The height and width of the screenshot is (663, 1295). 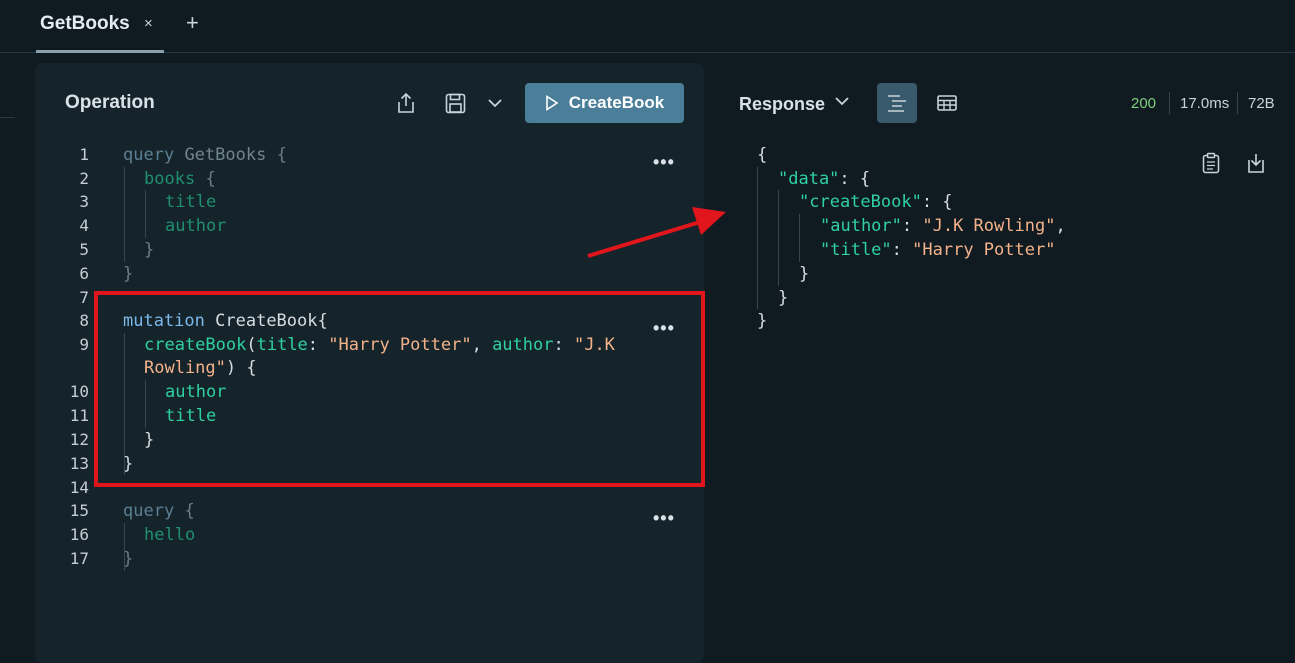 I want to click on save-icon, so click(x=455, y=103).